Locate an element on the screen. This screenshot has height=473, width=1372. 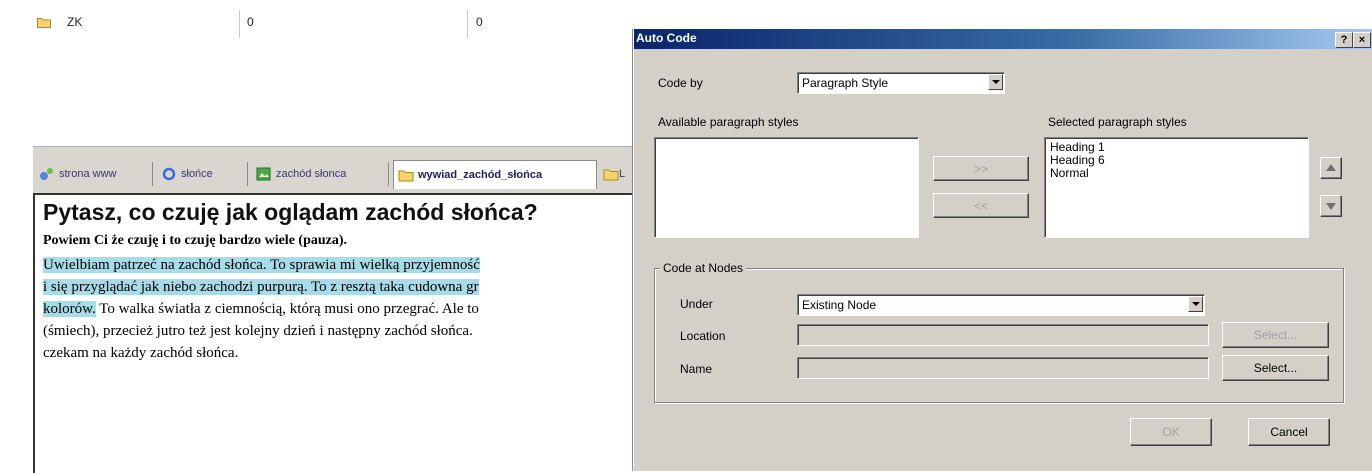
ok-button: OK is located at coordinates (1171, 432).